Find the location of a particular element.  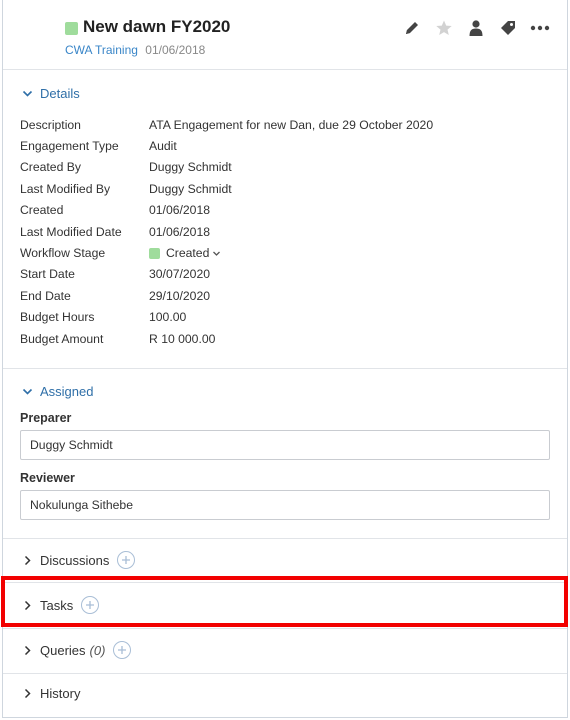

detail-value: 29/10/2020 is located at coordinates (179, 295).